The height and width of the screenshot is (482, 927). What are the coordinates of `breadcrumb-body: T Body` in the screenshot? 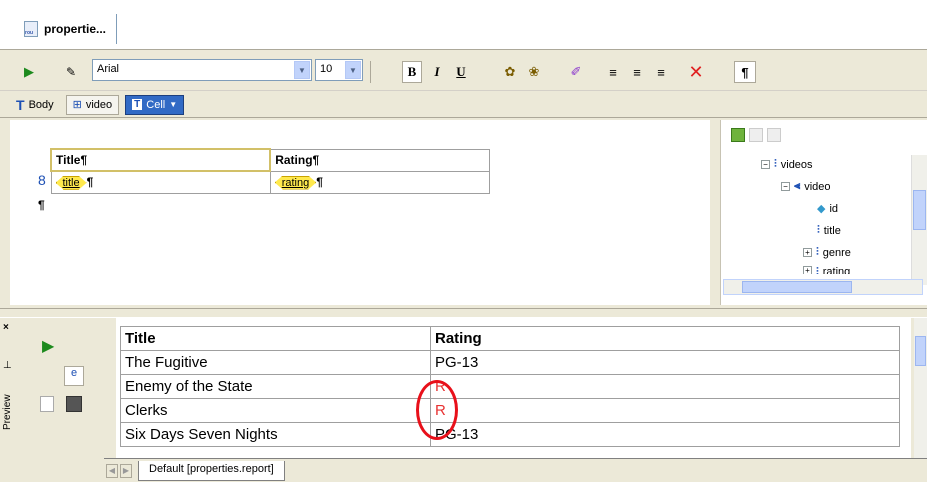 It's located at (35, 105).